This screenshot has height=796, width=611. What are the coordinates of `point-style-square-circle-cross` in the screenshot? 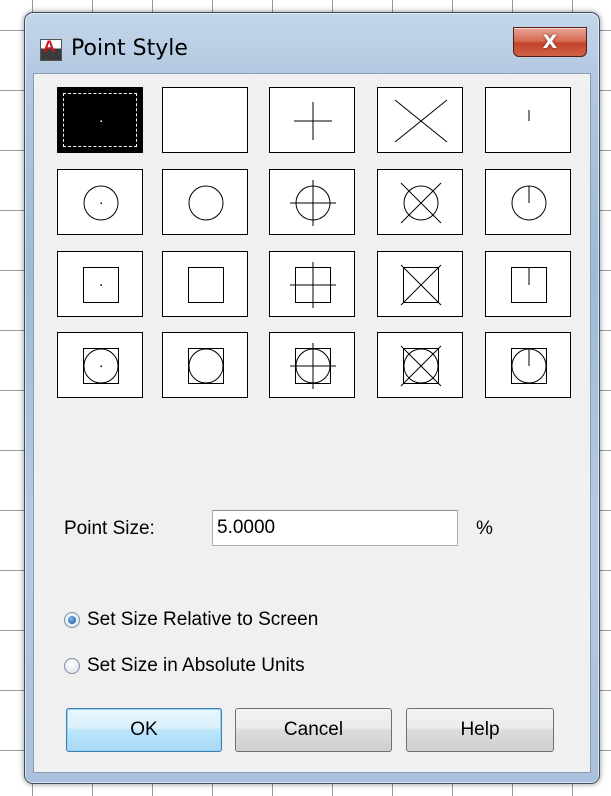 It's located at (420, 365).